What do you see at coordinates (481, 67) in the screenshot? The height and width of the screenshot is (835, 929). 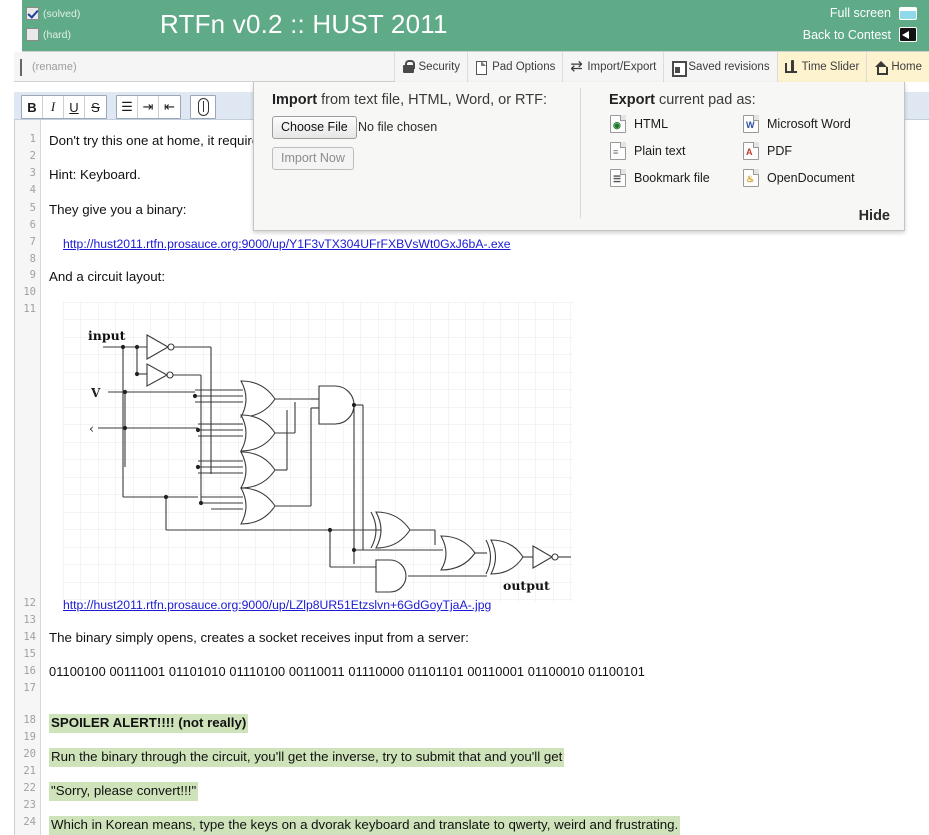 I see `document-icon` at bounding box center [481, 67].